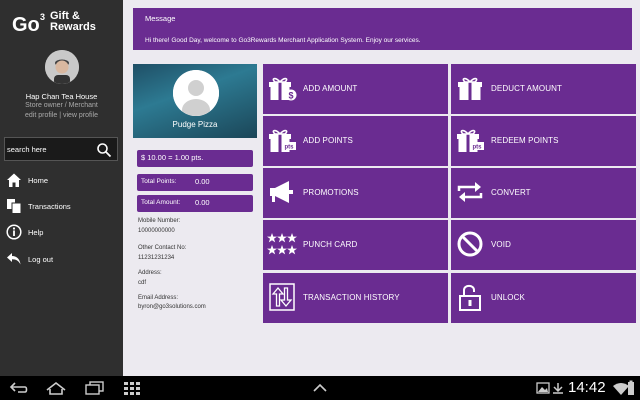 Image resolution: width=640 pixels, height=400 pixels. What do you see at coordinates (470, 297) in the screenshot?
I see `unlock-icon` at bounding box center [470, 297].